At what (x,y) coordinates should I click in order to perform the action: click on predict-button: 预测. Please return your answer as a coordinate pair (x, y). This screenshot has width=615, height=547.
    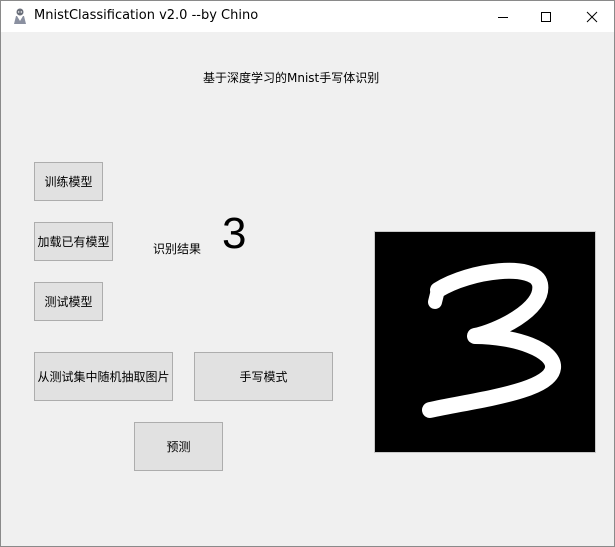
    Looking at the image, I should click on (178, 446).